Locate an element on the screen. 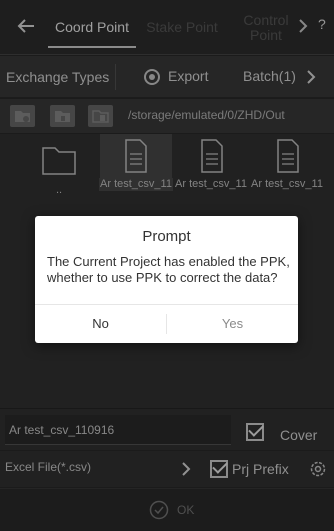  no-button: No is located at coordinates (100, 324).